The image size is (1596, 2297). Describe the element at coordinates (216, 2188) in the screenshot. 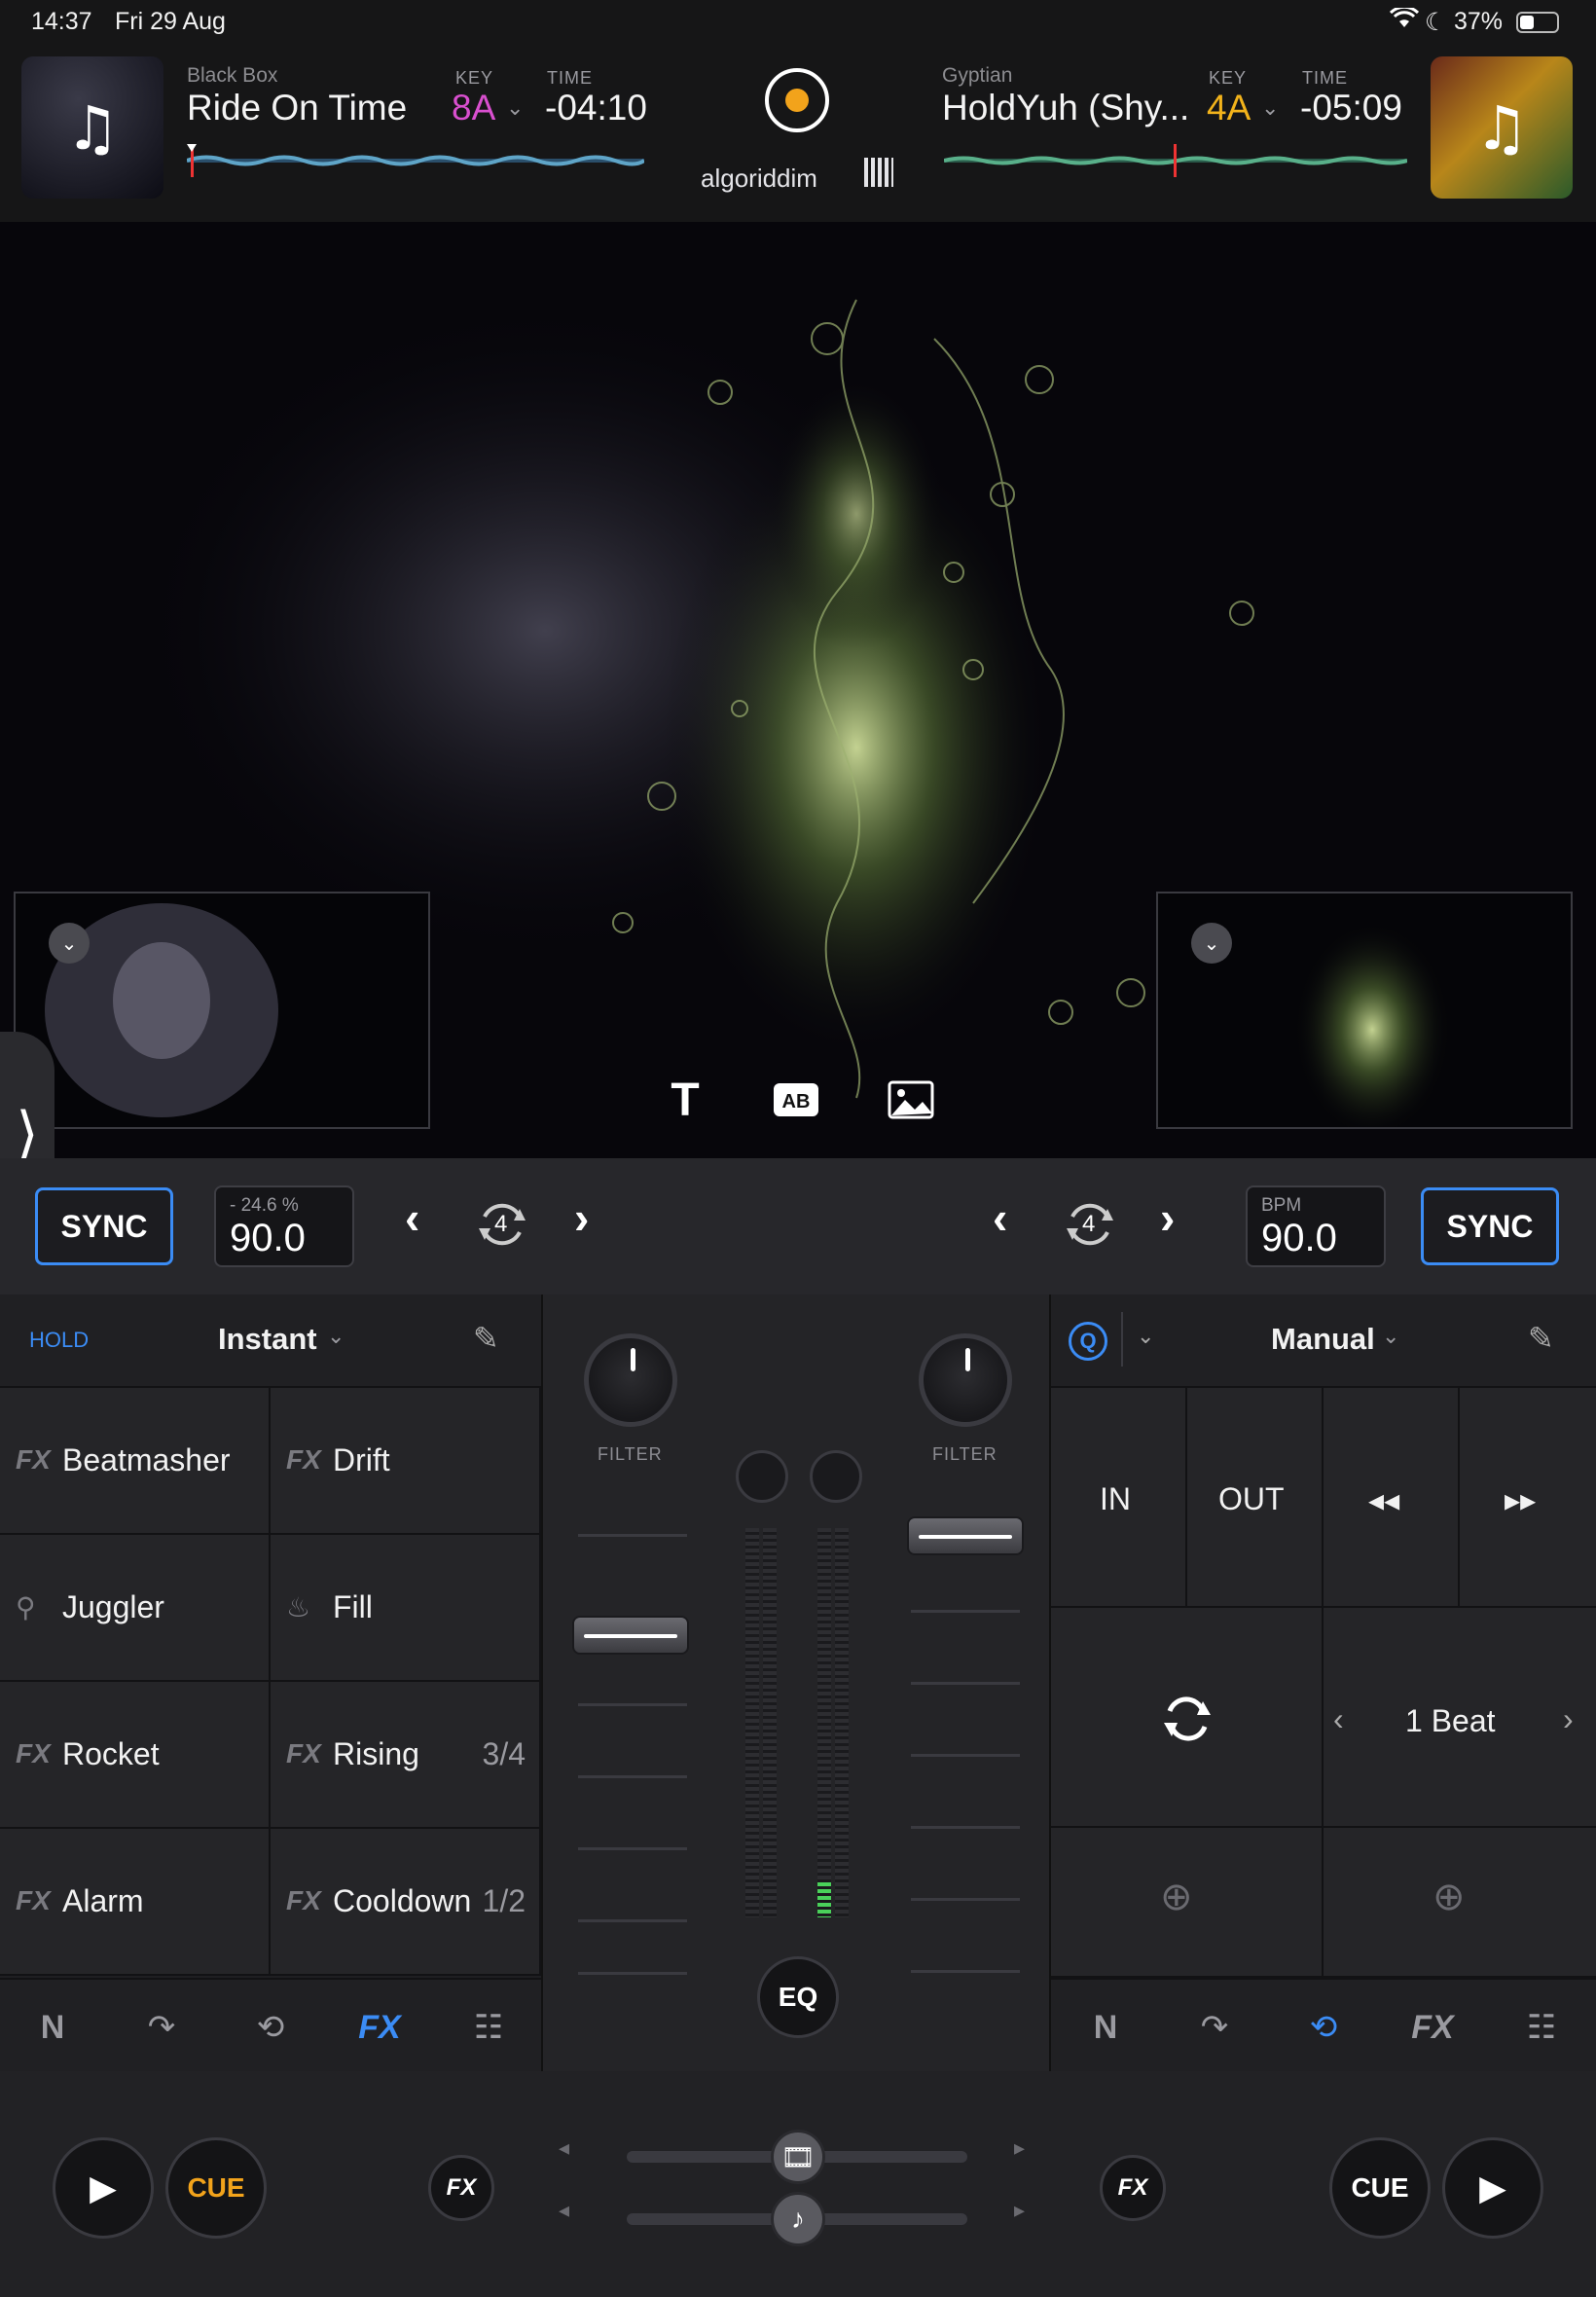

I see `deck-left-cue-button: CUE` at that location.